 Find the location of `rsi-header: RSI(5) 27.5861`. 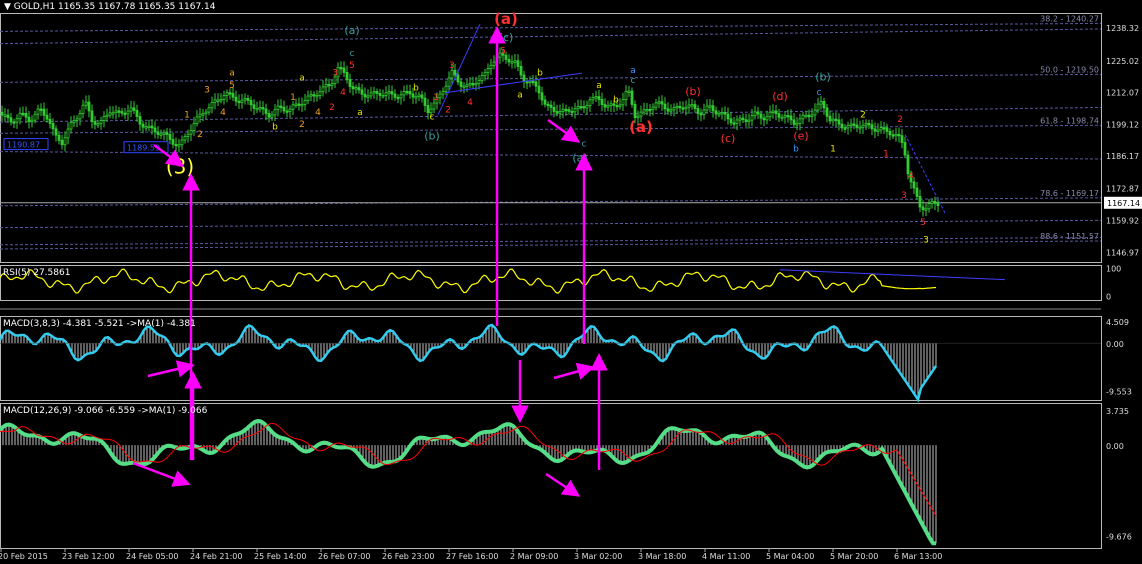

rsi-header: RSI(5) 27.5861 is located at coordinates (37, 273).